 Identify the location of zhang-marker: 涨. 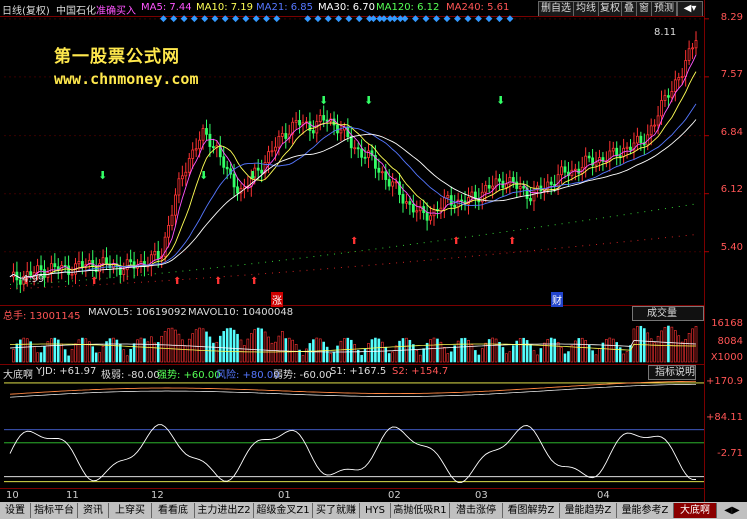
(277, 299).